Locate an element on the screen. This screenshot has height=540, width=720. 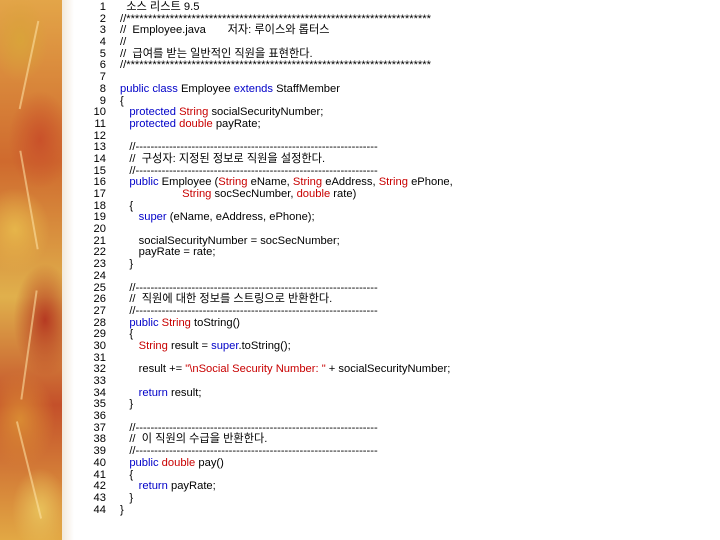
line-number: 12 is located at coordinates (99, 135).